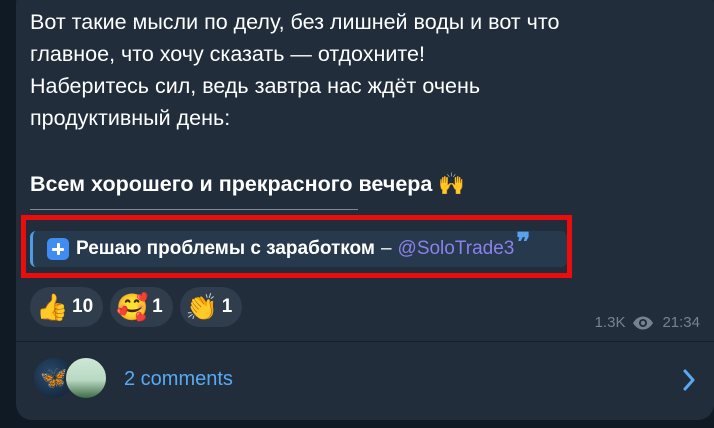 Image resolution: width=714 pixels, height=428 pixels. I want to click on reaction-smiling-hearts: 🥰 1, so click(141, 307).